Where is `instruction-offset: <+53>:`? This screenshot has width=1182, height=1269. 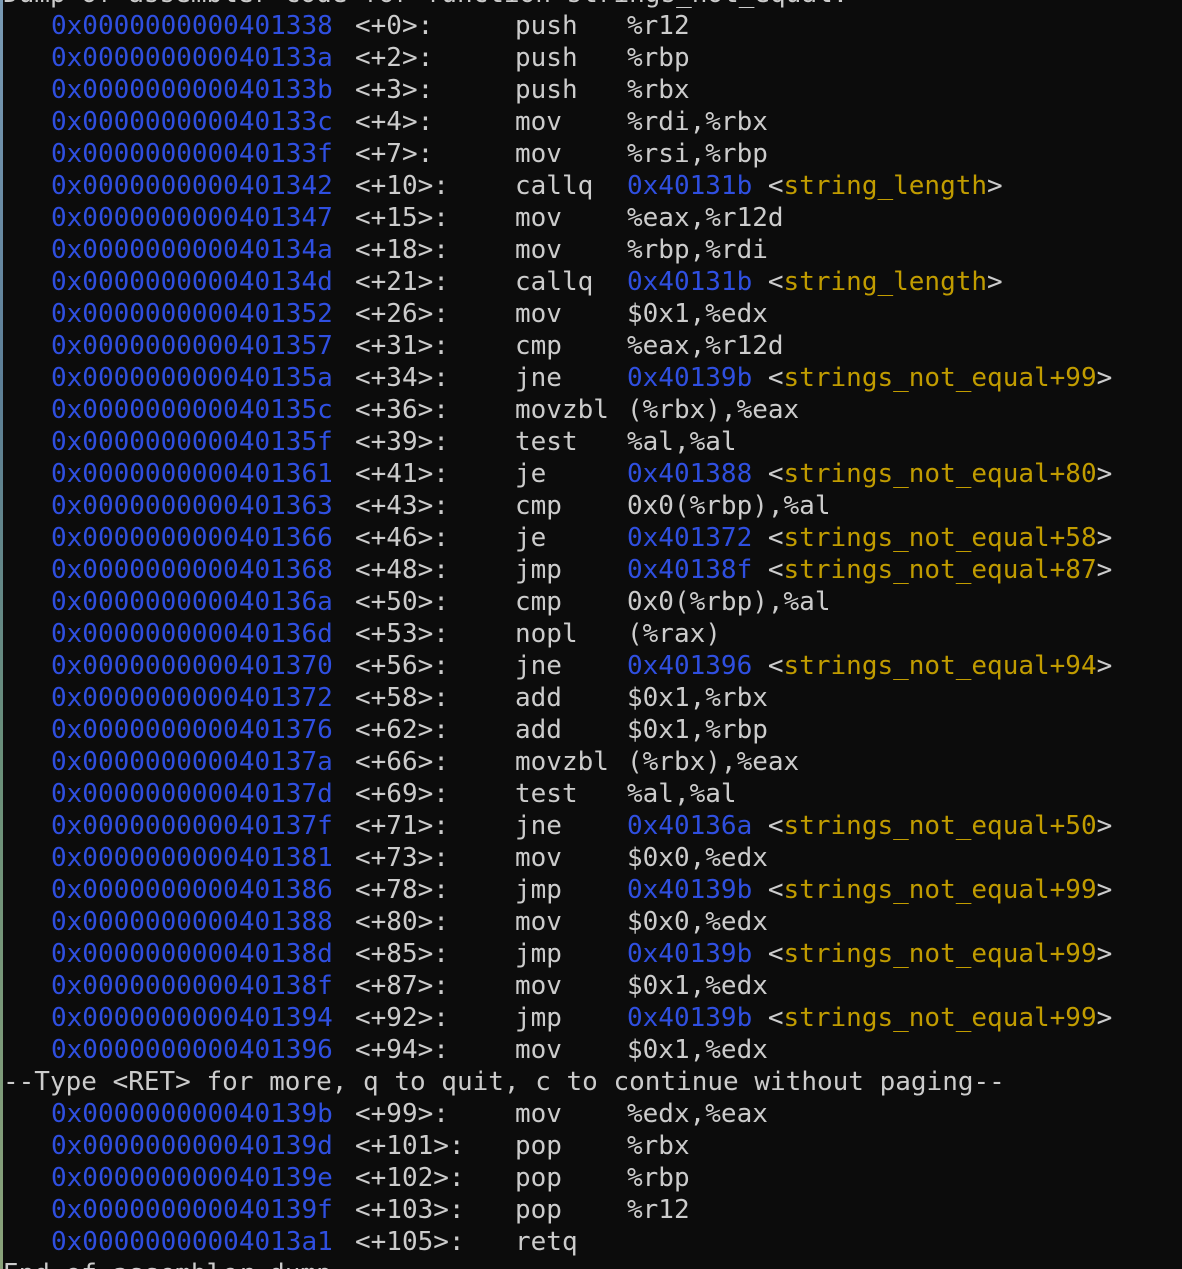 instruction-offset: <+53>: is located at coordinates (402, 634).